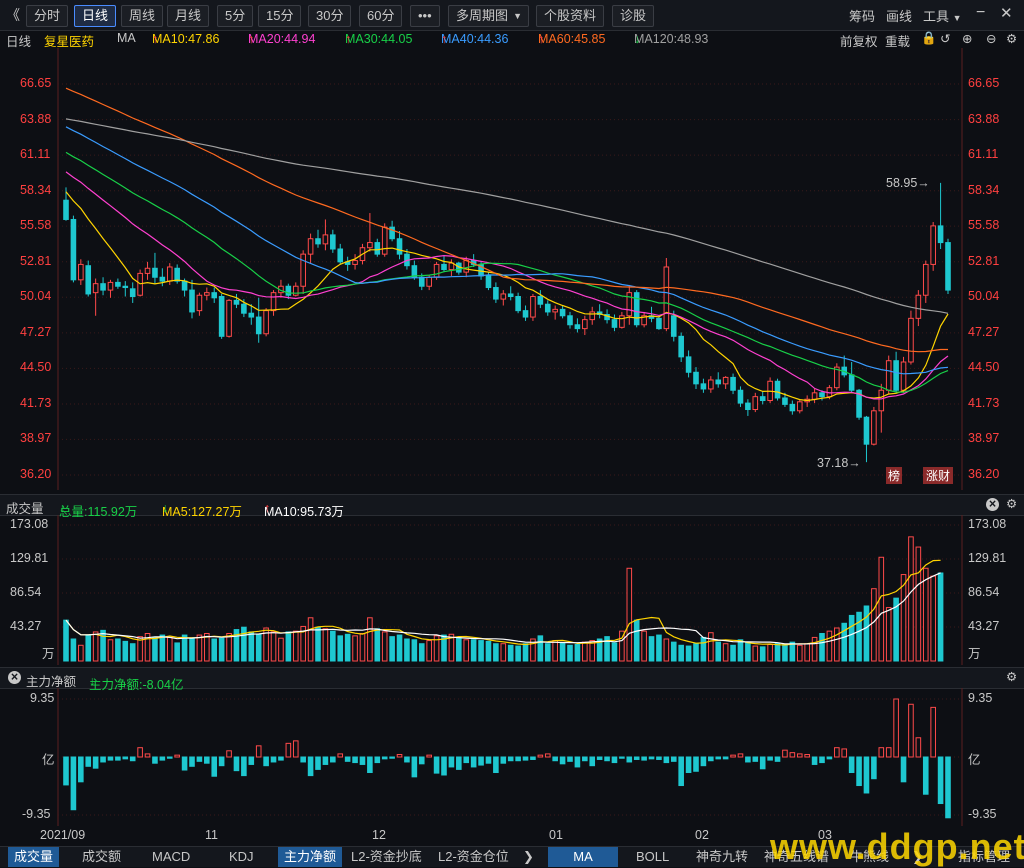  I want to click on multi-period-dropdown: 多周期图 ▼, so click(489, 16).